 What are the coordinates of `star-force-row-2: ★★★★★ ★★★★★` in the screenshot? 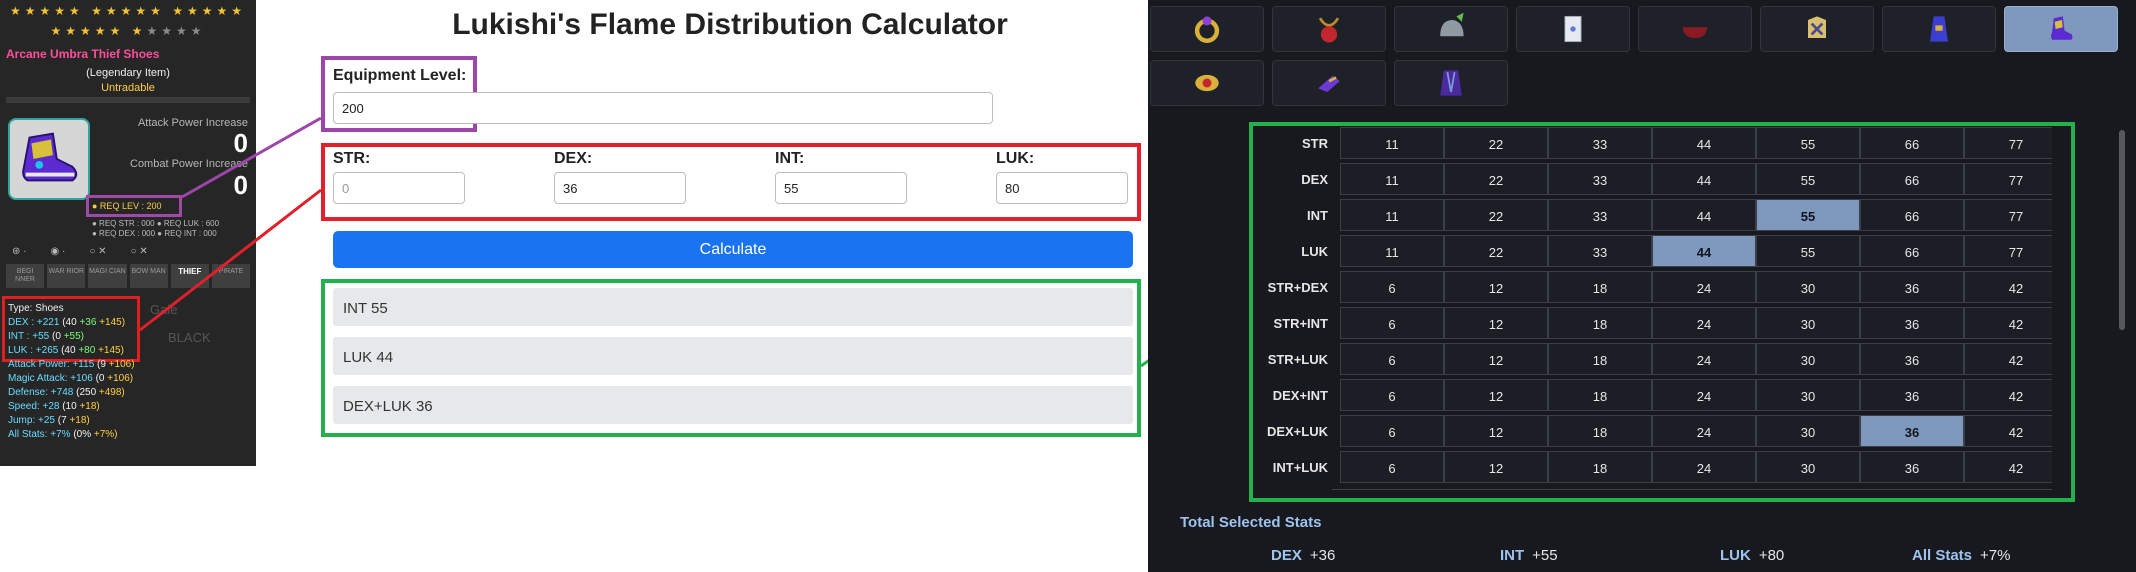 It's located at (128, 31).